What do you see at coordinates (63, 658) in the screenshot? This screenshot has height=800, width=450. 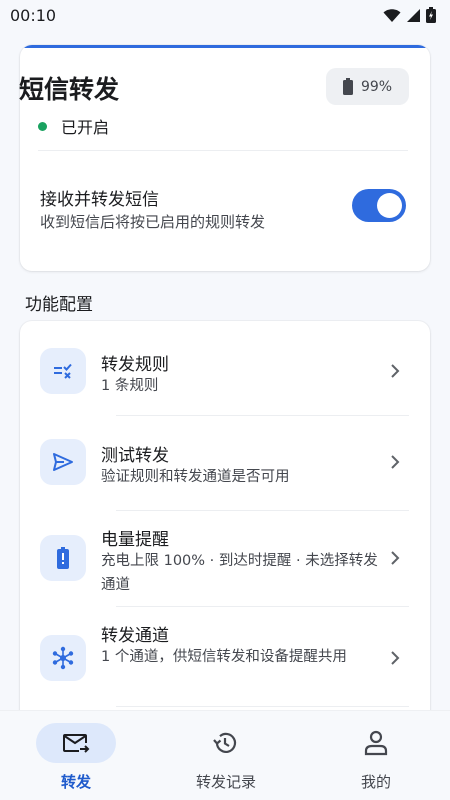 I see `network-hub-icon` at bounding box center [63, 658].